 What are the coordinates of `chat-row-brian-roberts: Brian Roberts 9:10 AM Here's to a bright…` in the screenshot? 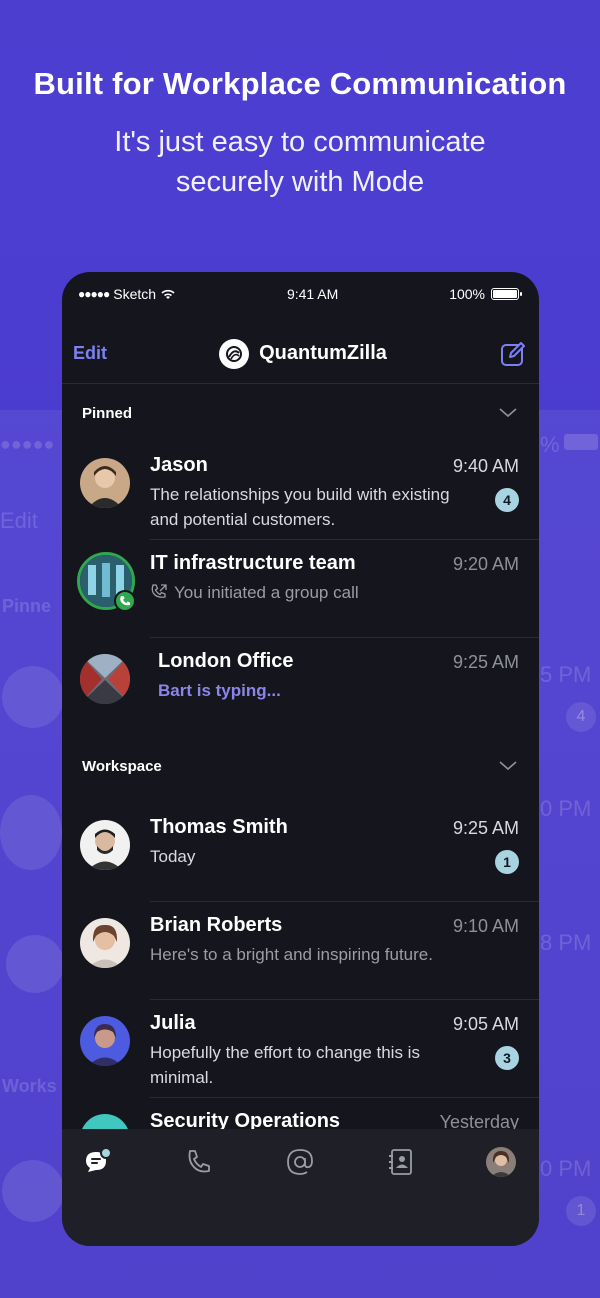 It's located at (300, 951).